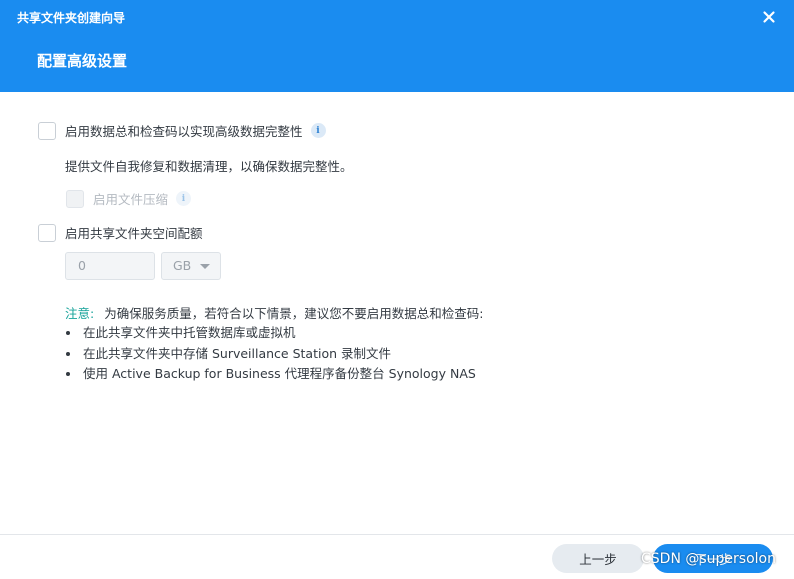  Describe the element at coordinates (270, 333) in the screenshot. I see `list-item: 在此共享文件夹中托管数据库或虚拟机` at that location.